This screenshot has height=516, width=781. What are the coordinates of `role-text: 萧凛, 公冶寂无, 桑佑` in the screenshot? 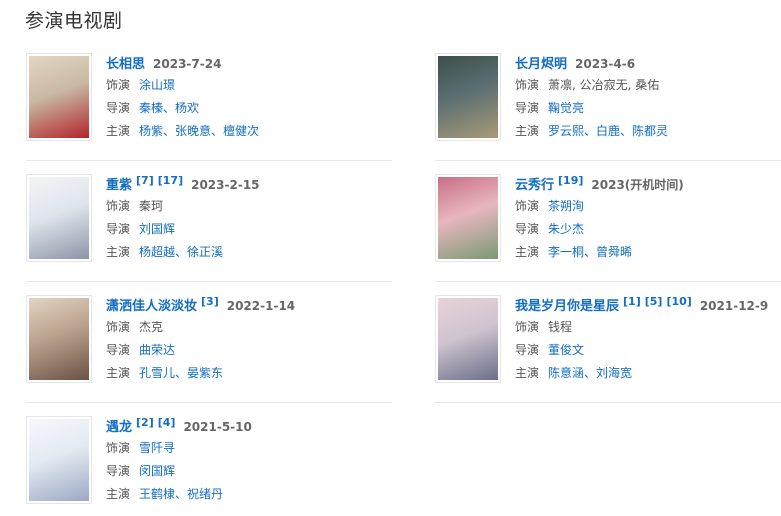 It's located at (604, 85).